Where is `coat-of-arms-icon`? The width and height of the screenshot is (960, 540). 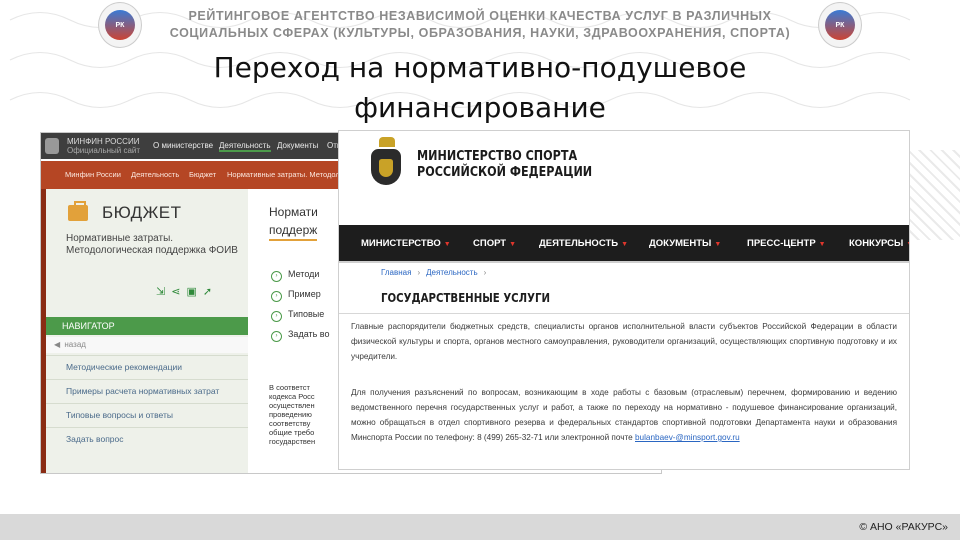
coat-of-arms-icon is located at coordinates (387, 168).